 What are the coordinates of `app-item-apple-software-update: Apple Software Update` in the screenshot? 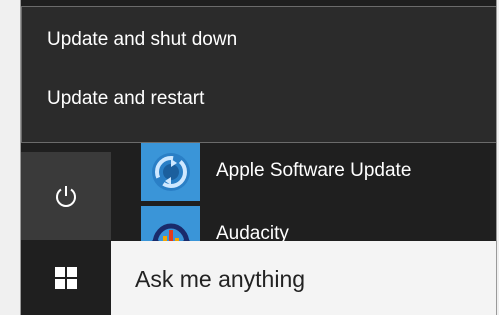 It's located at (318, 172).